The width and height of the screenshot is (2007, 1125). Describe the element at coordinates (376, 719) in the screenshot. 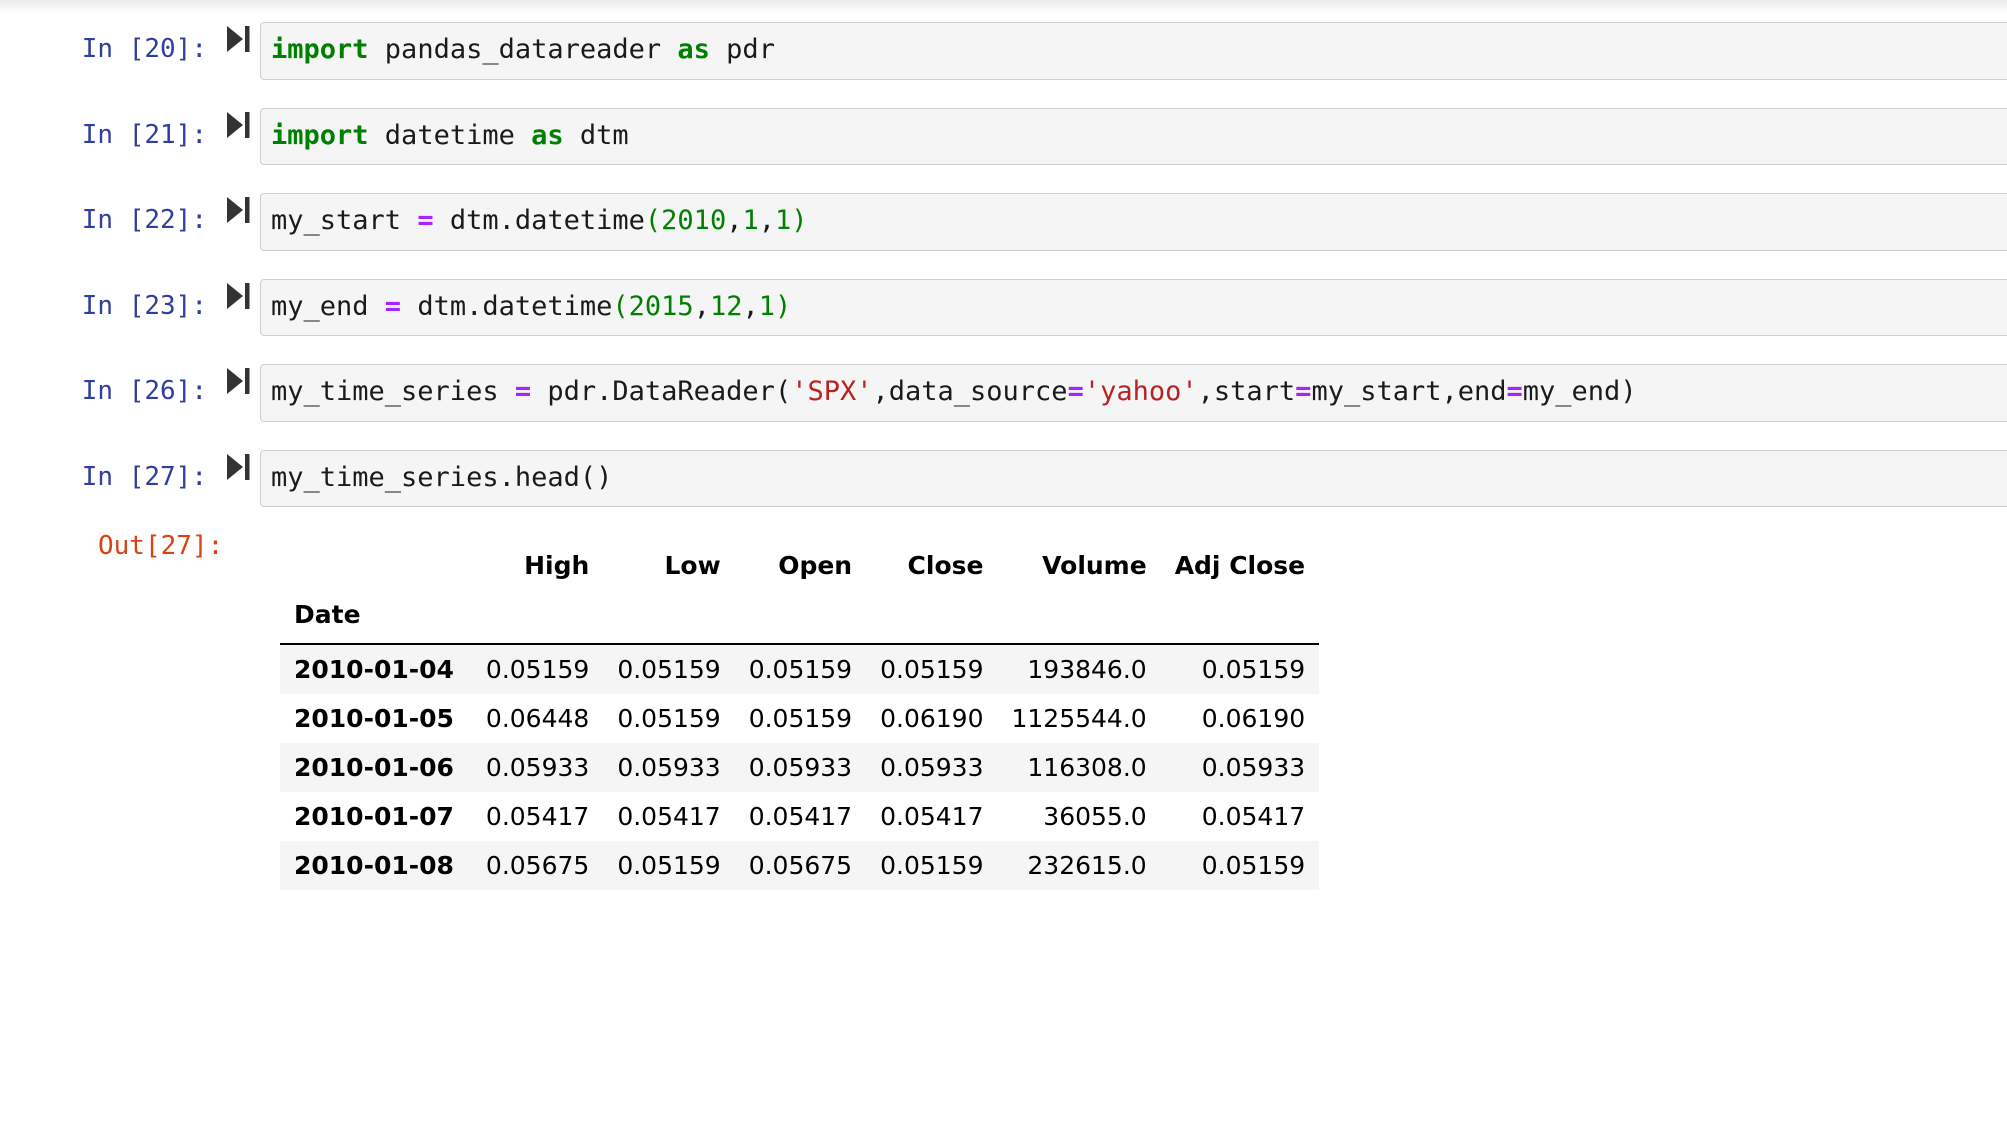

I see `row-index: 2010-01-05` at that location.